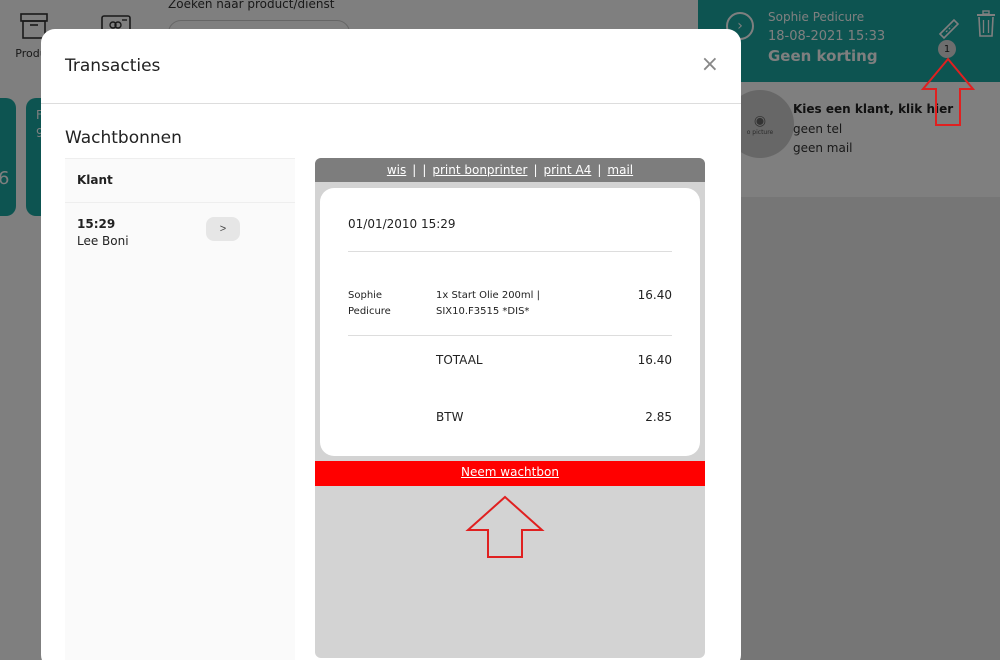  Describe the element at coordinates (223, 229) in the screenshot. I see `open-receipt-button: >` at that location.